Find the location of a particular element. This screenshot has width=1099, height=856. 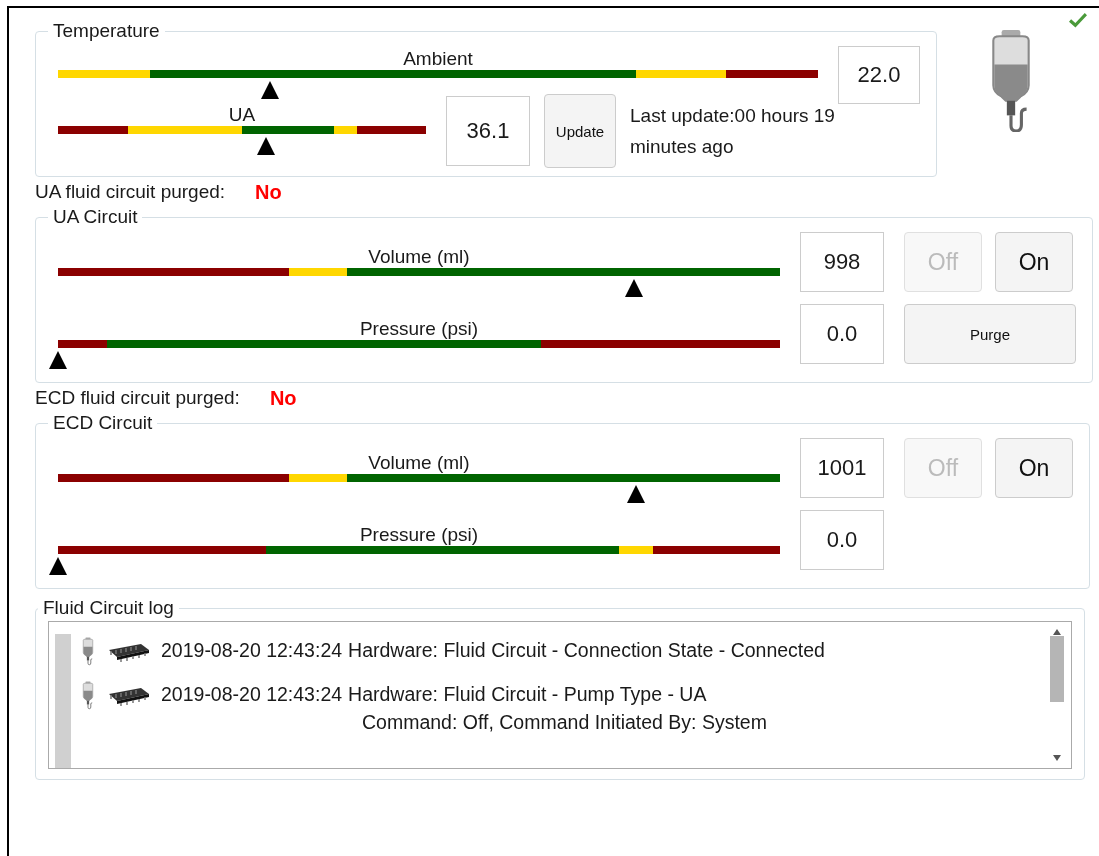

group-title: ECD Circuit is located at coordinates (103, 423).